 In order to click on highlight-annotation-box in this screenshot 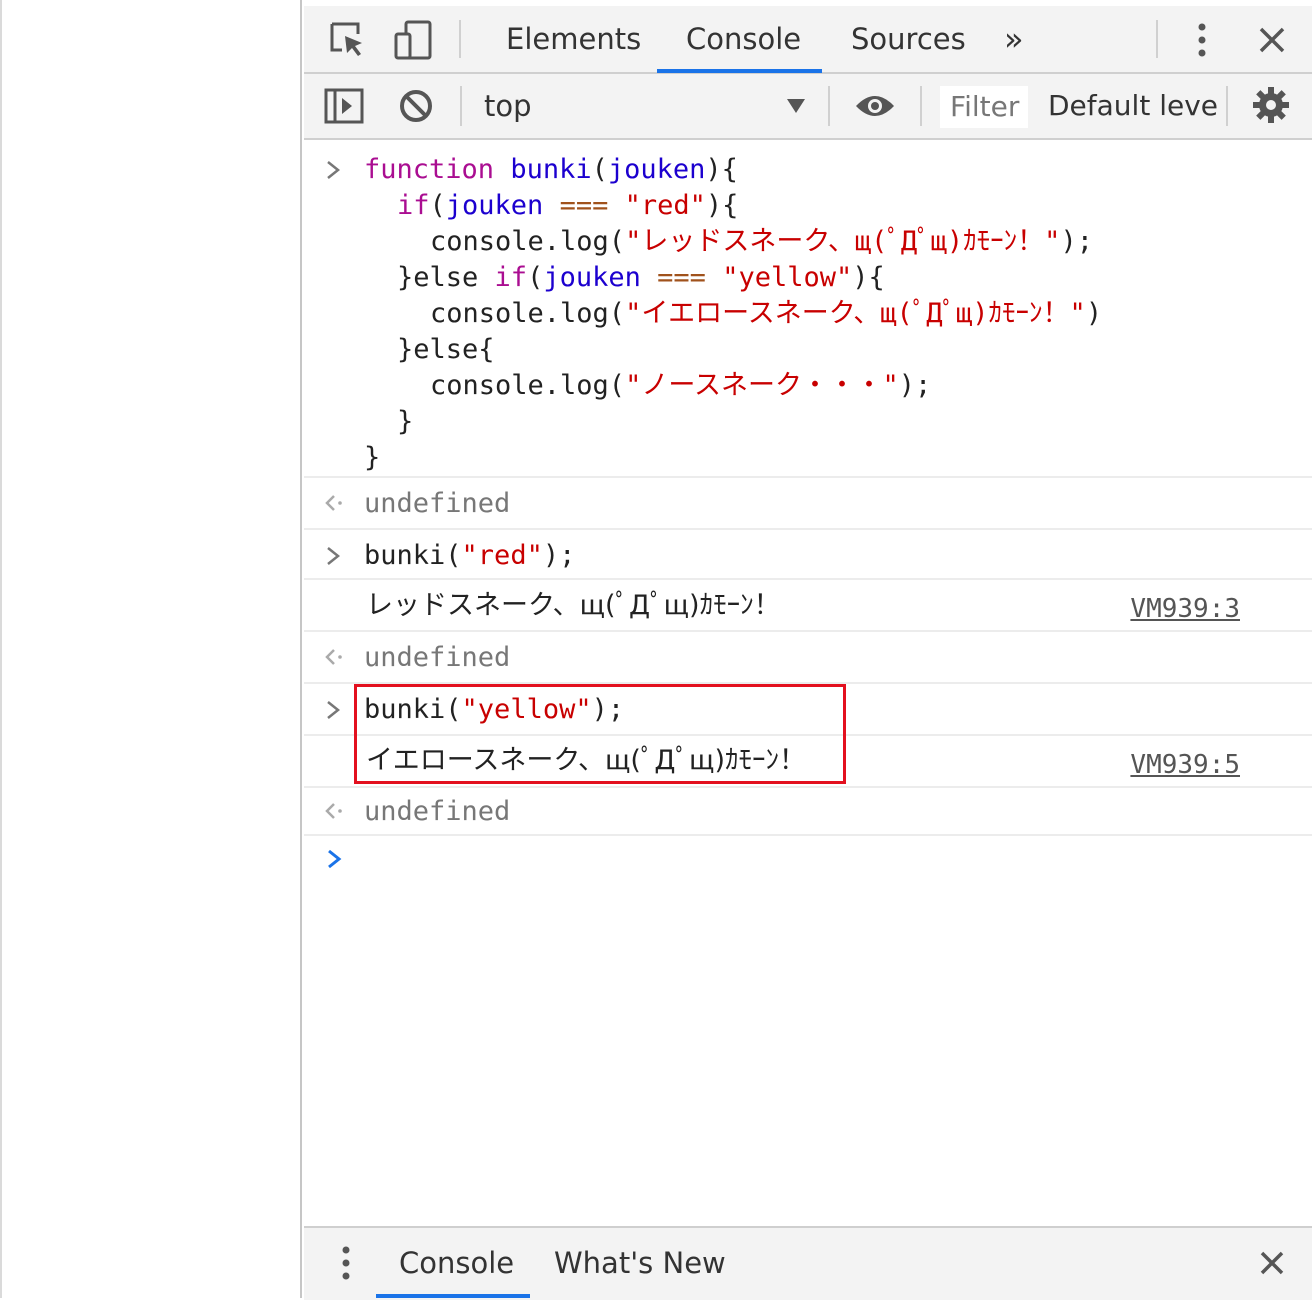, I will do `click(600, 734)`.